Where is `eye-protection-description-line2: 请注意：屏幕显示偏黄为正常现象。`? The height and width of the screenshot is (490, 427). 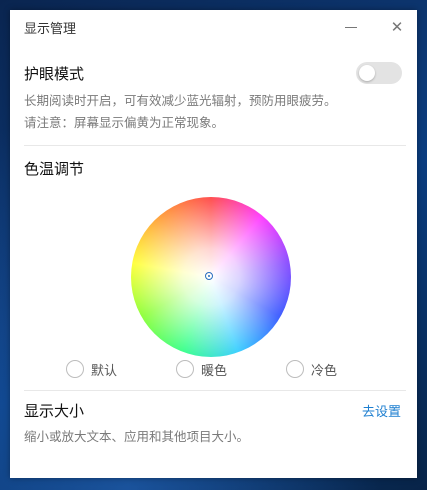
eye-protection-description-line2: 请注意：屏幕显示偏黄为正常现象。 is located at coordinates (124, 122).